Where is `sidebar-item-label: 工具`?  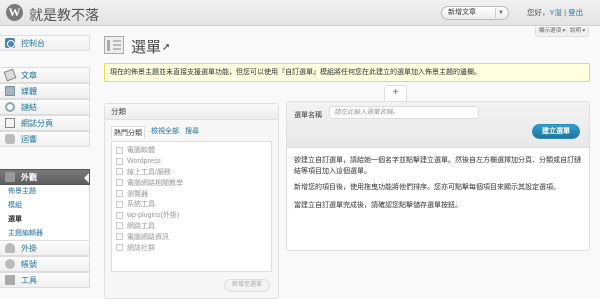
sidebar-item-label: 工具 is located at coordinates (29, 280).